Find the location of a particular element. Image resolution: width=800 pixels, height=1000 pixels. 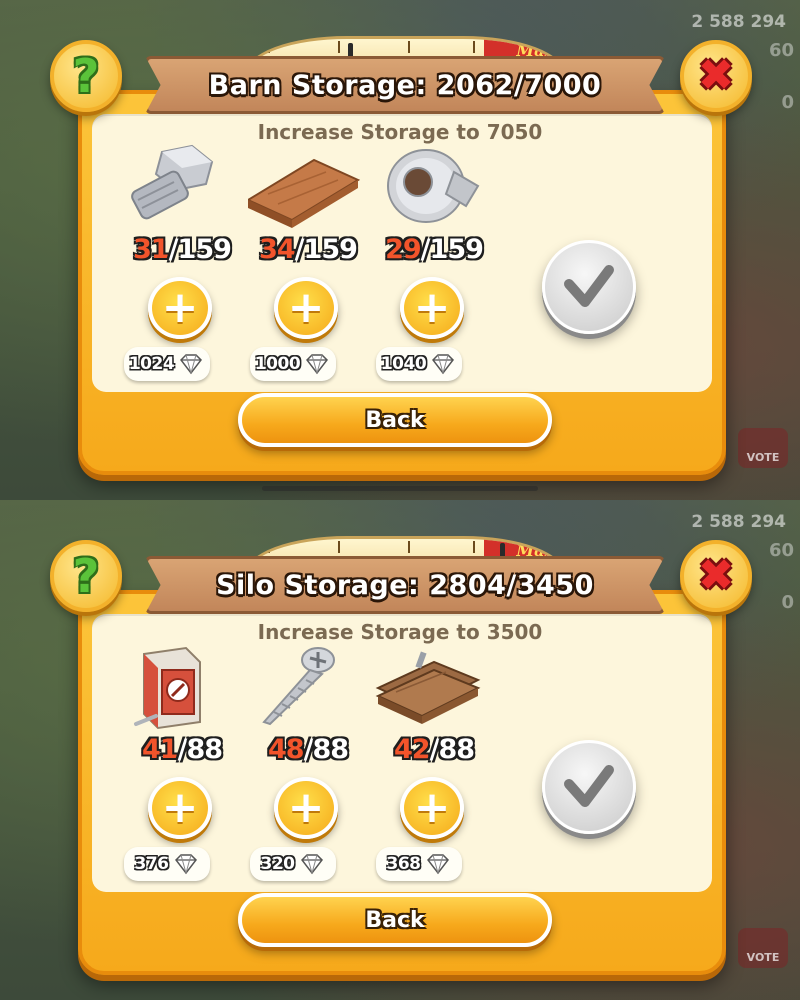

wood-panel-icon is located at coordinates (434, 687).